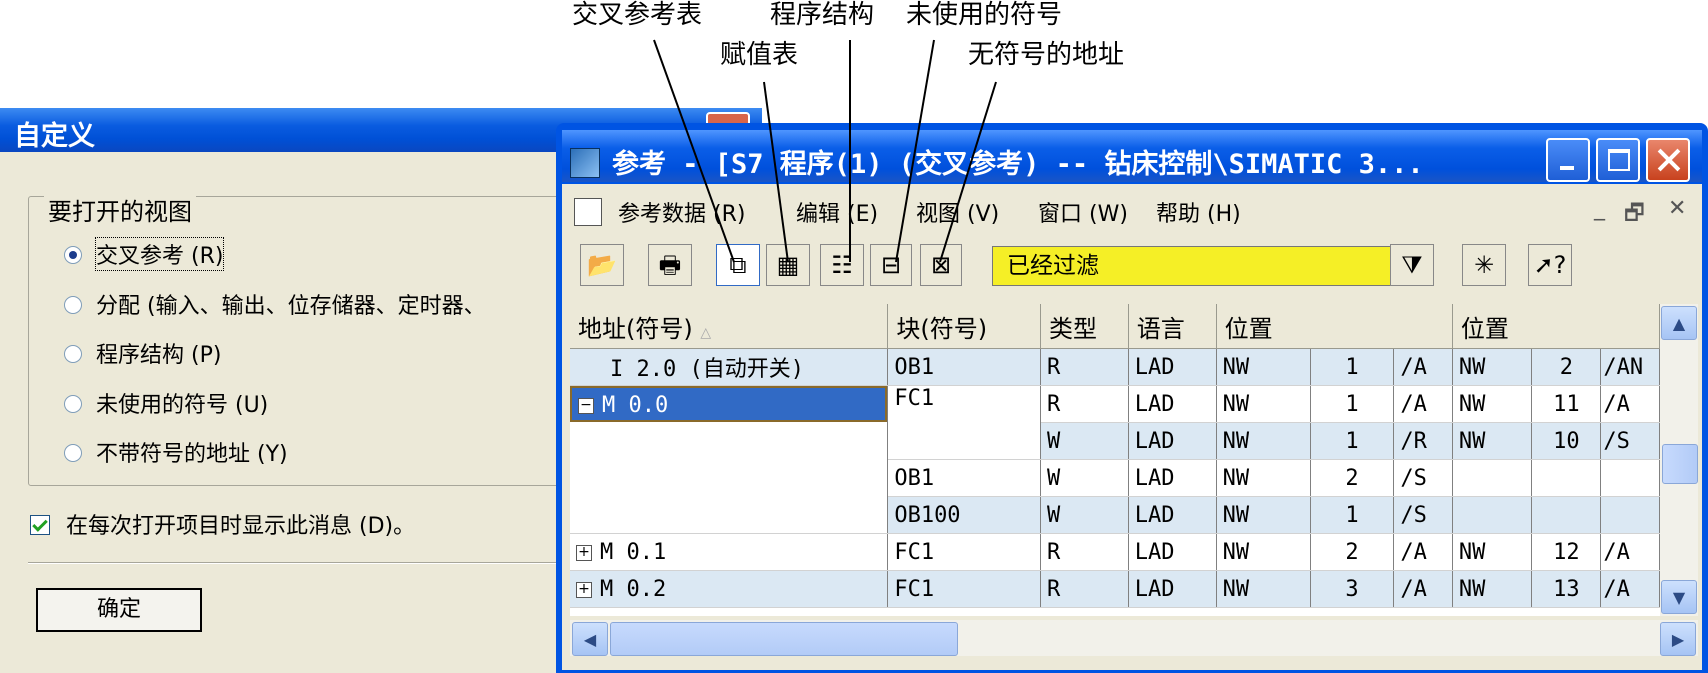  I want to click on table-row: I 2.0 (自动开关) OB1 R LAD NW 1/A NW 2/AN, so click(1115, 367).